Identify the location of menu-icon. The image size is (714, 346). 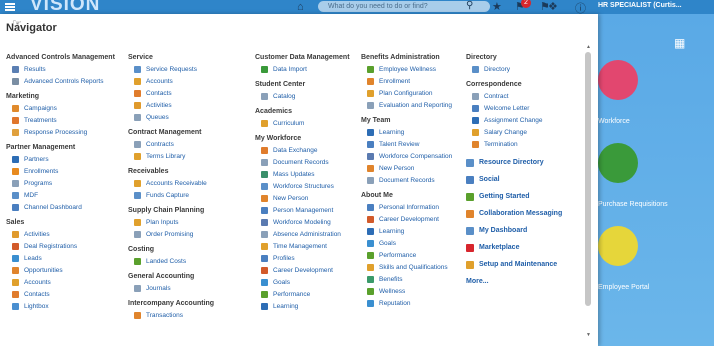
(10, 7).